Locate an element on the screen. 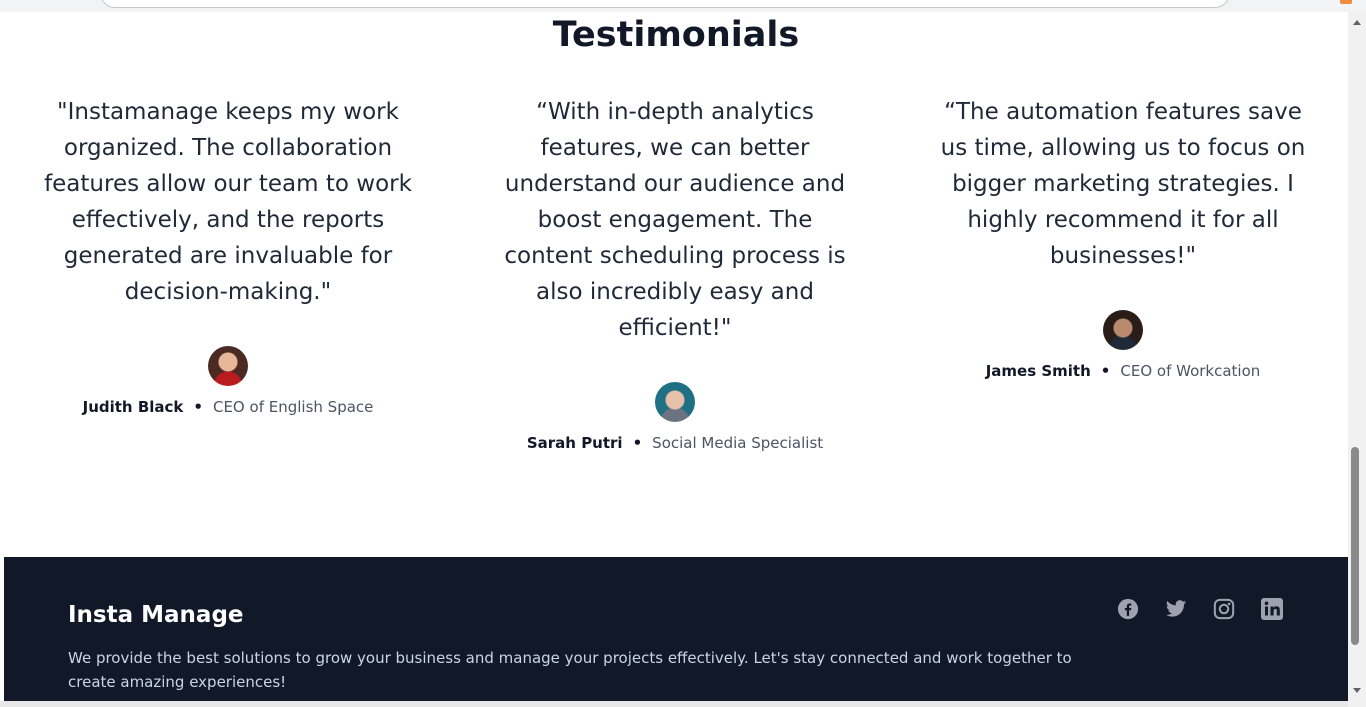  address-bar is located at coordinates (665, 4).